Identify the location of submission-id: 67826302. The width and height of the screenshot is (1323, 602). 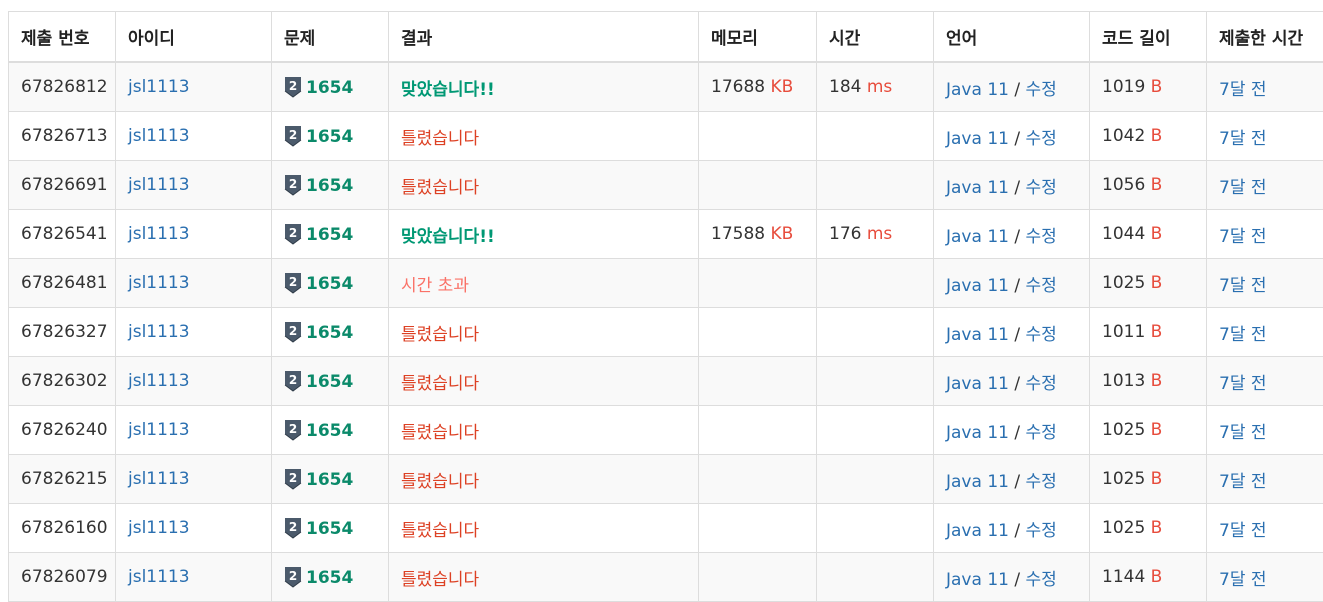
(64, 381).